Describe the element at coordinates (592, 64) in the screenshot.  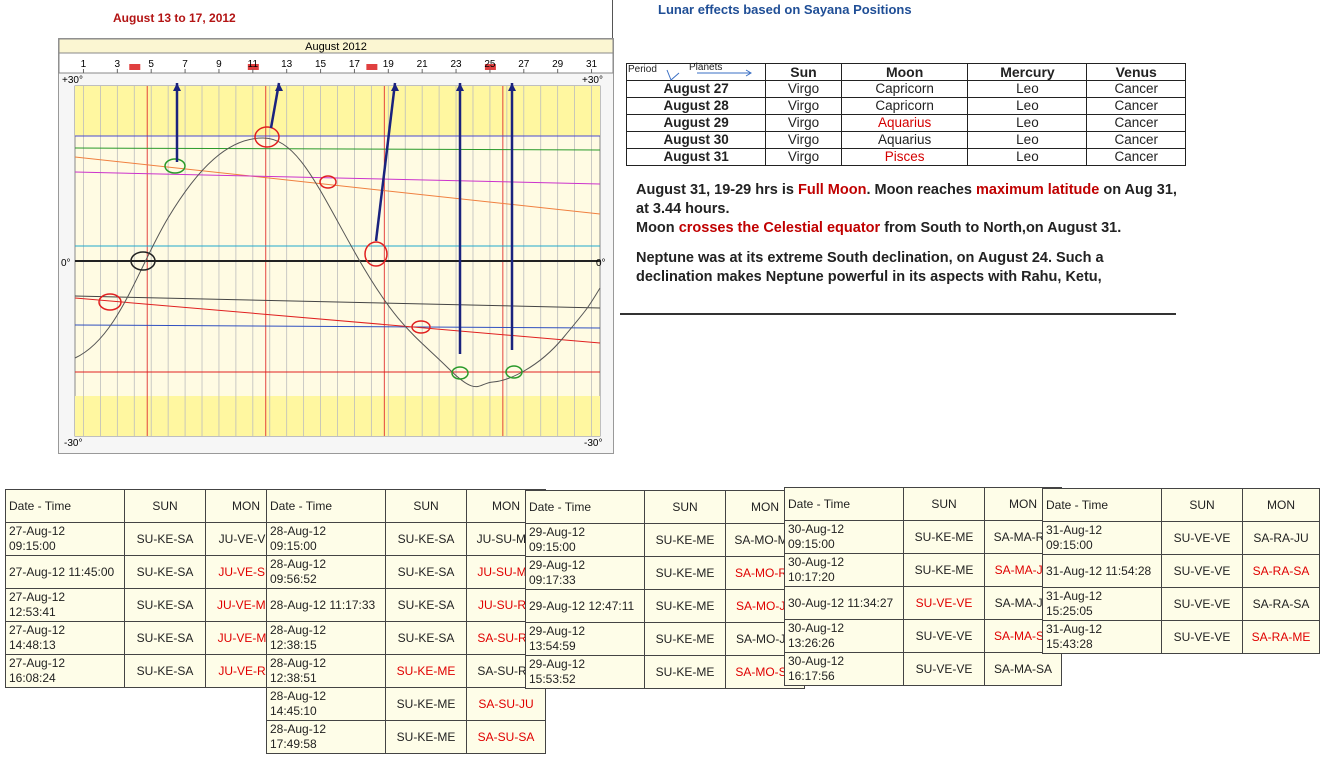
I see `tick-label: 31` at that location.